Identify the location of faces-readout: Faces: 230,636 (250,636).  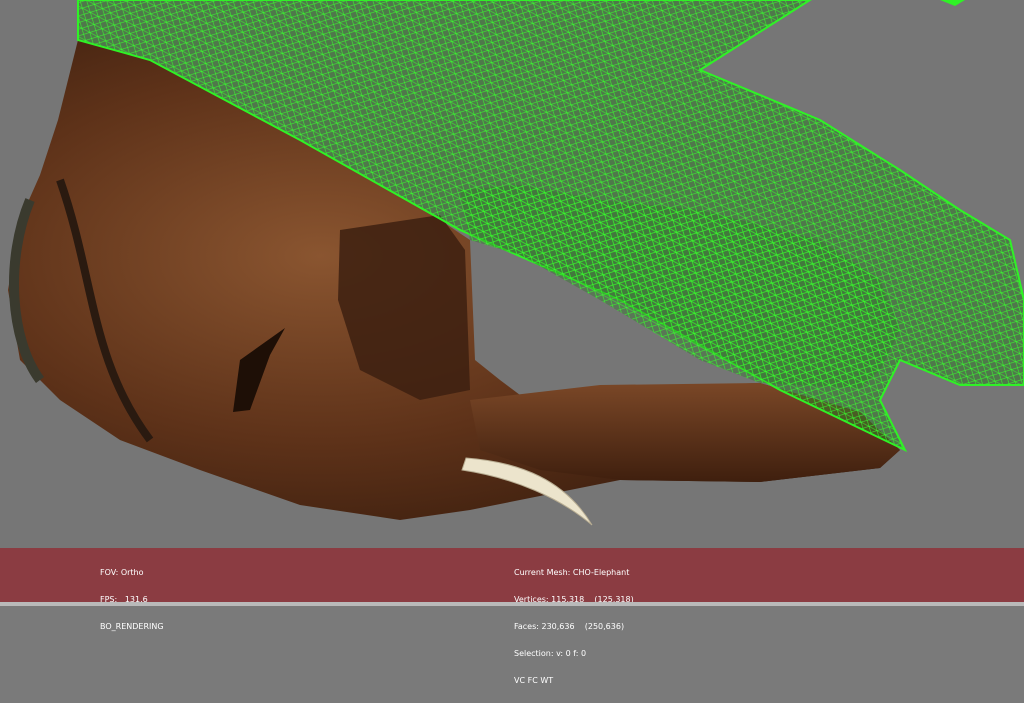
(569, 626).